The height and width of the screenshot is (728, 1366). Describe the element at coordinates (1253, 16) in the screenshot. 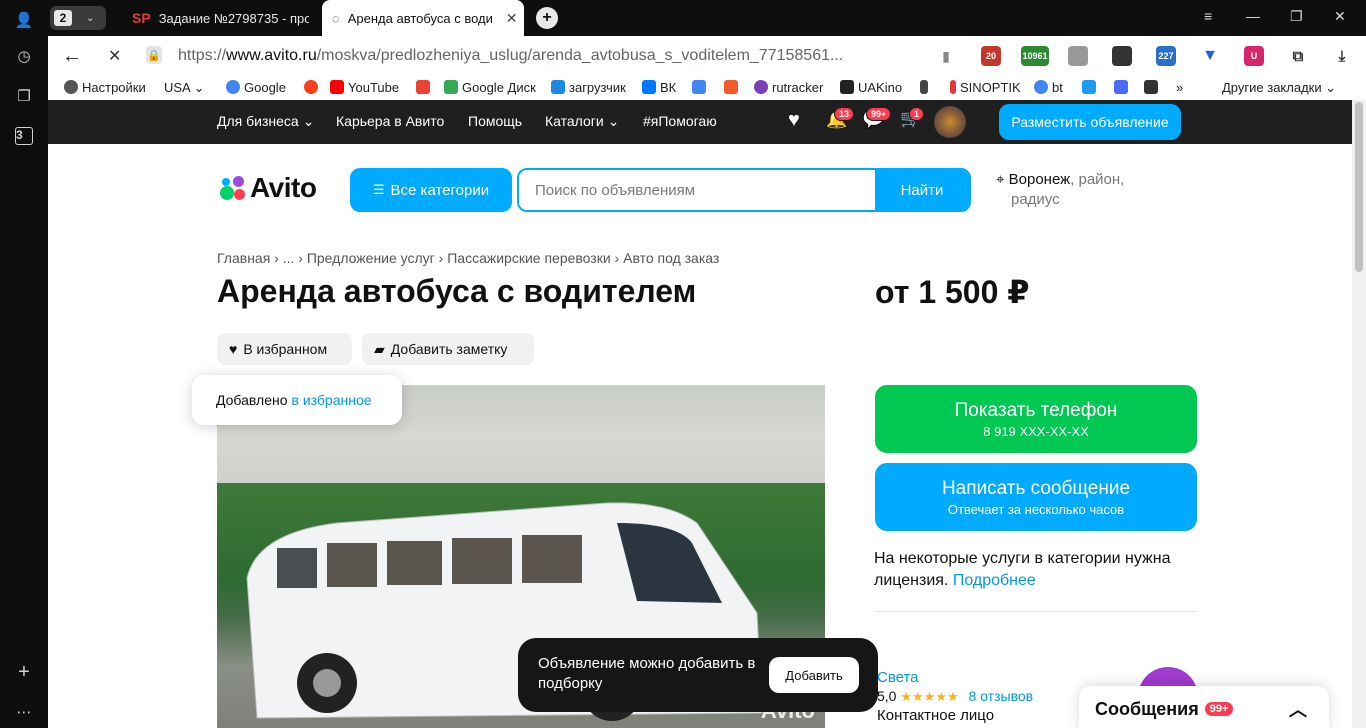

I see `minimize-icon: —` at that location.